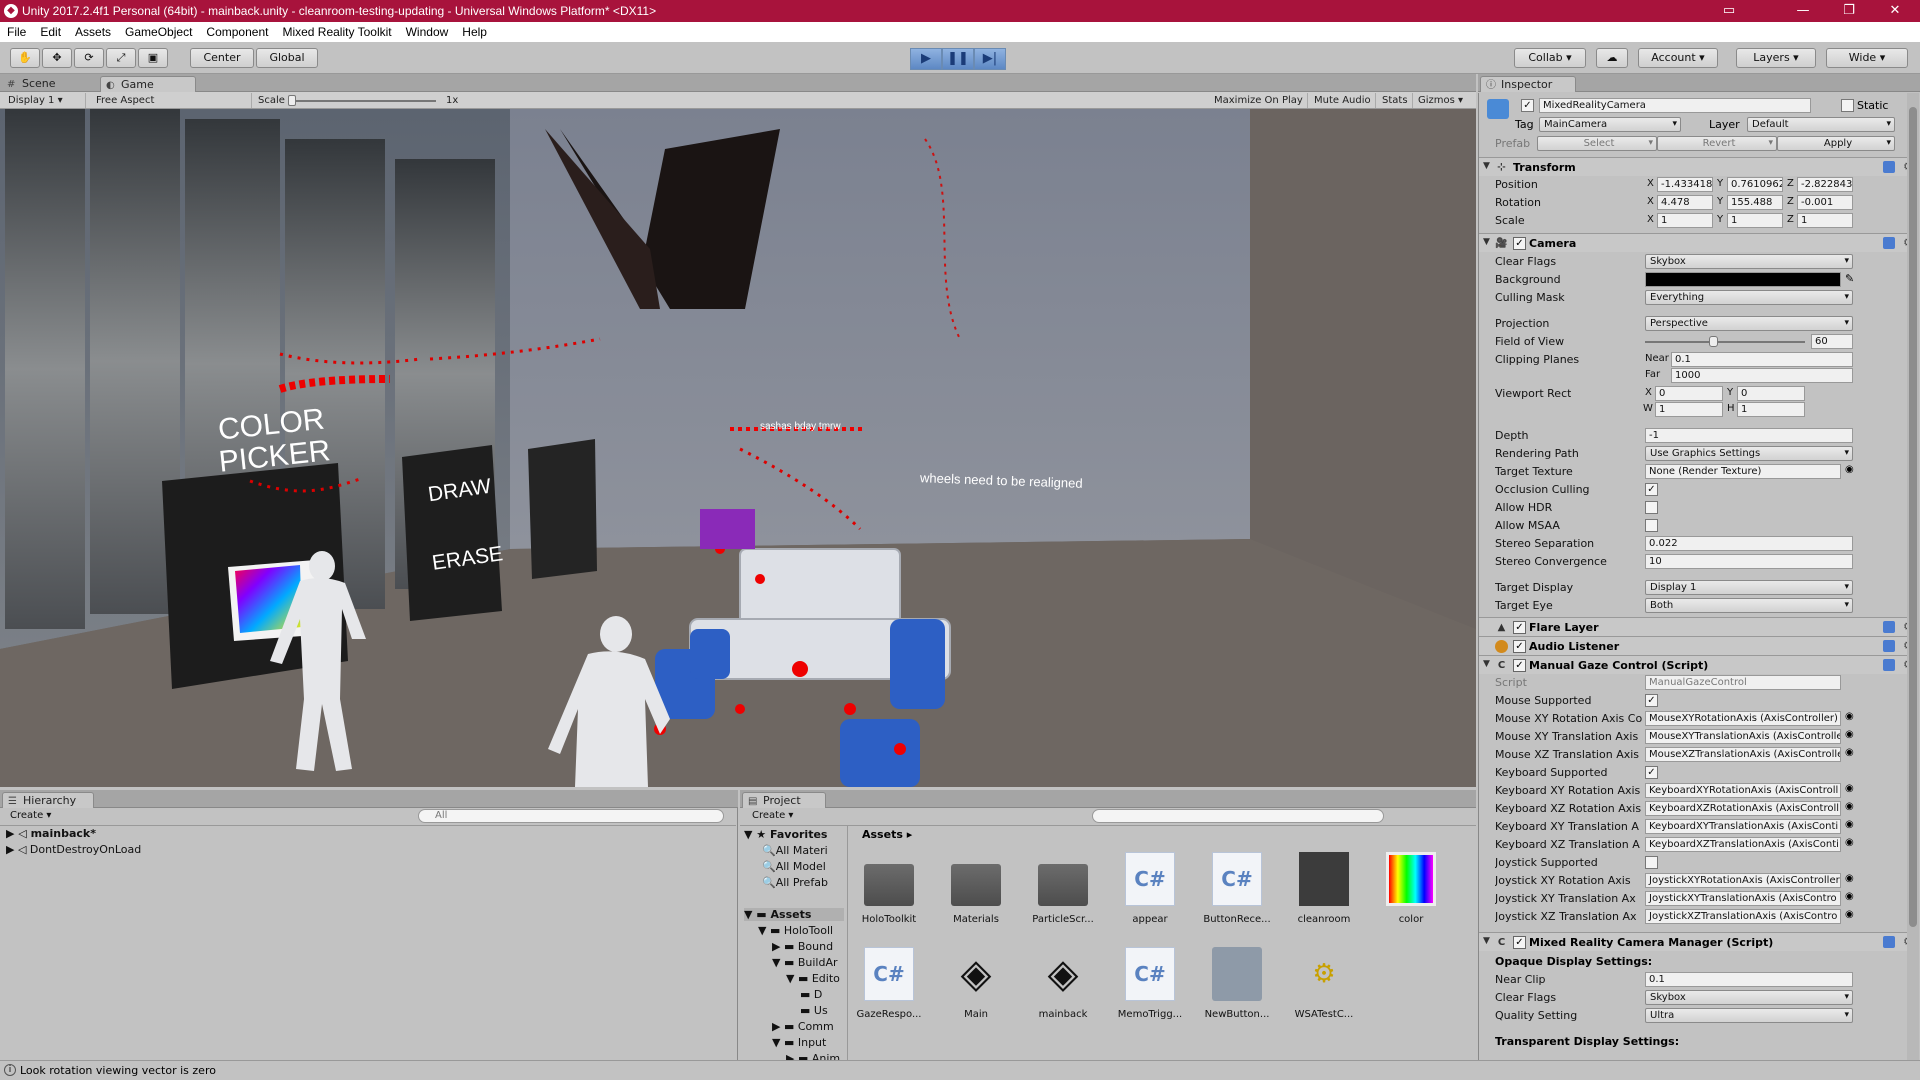 The width and height of the screenshot is (1920, 1080). What do you see at coordinates (1519, 627) in the screenshot?
I see `flare-enabled-checkbox: ✓` at bounding box center [1519, 627].